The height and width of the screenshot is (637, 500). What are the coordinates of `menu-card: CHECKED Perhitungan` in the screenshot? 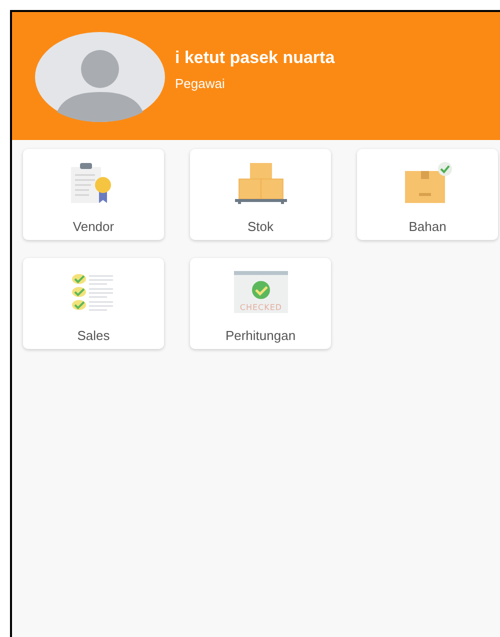 It's located at (260, 303).